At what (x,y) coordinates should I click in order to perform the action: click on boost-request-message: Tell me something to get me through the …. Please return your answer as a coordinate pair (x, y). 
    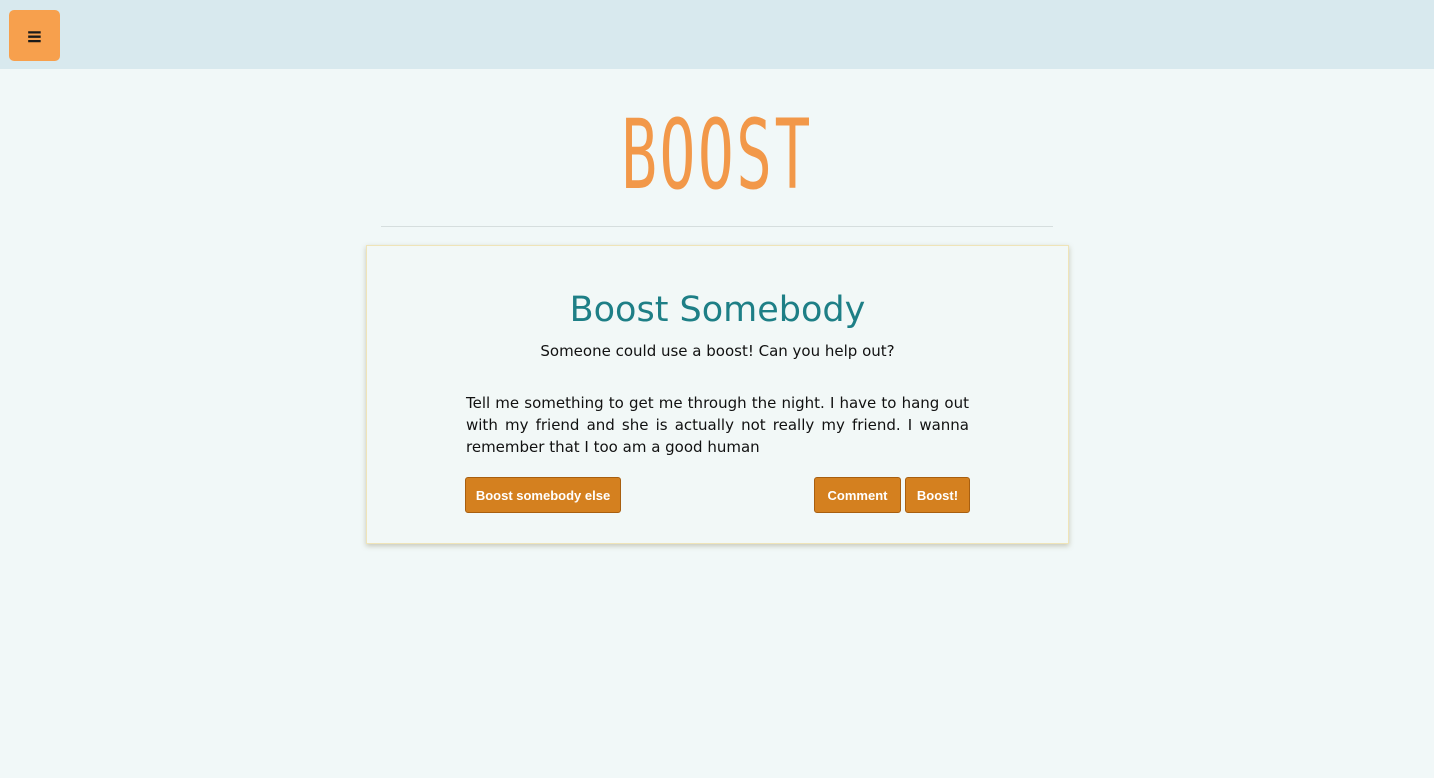
    Looking at the image, I should click on (717, 425).